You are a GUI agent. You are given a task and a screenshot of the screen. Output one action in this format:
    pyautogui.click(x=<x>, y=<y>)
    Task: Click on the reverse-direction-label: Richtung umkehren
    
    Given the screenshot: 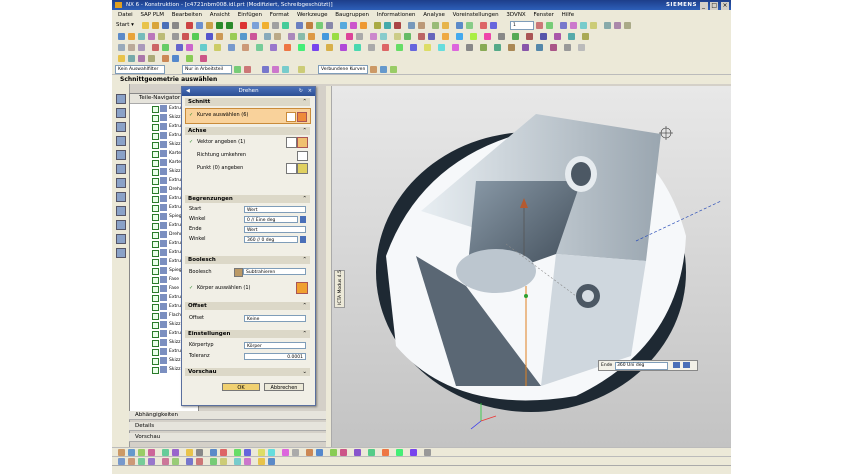 What is the action you would take?
    pyautogui.click(x=221, y=155)
    